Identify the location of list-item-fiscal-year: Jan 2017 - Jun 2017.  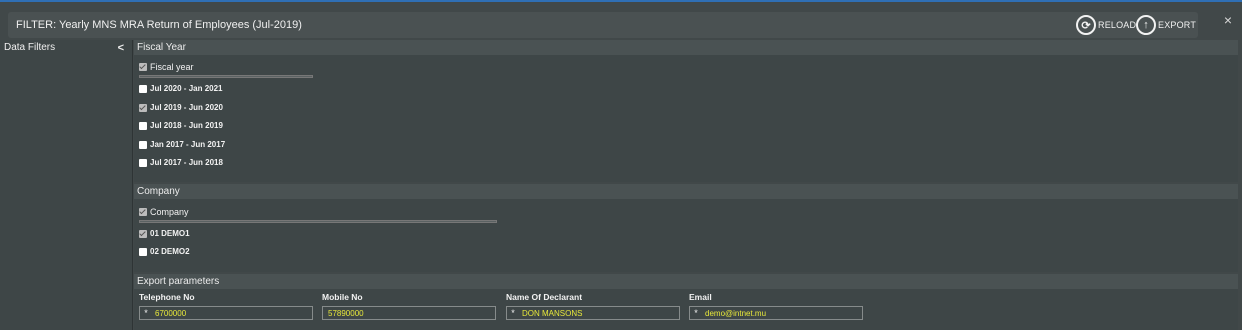
(182, 144).